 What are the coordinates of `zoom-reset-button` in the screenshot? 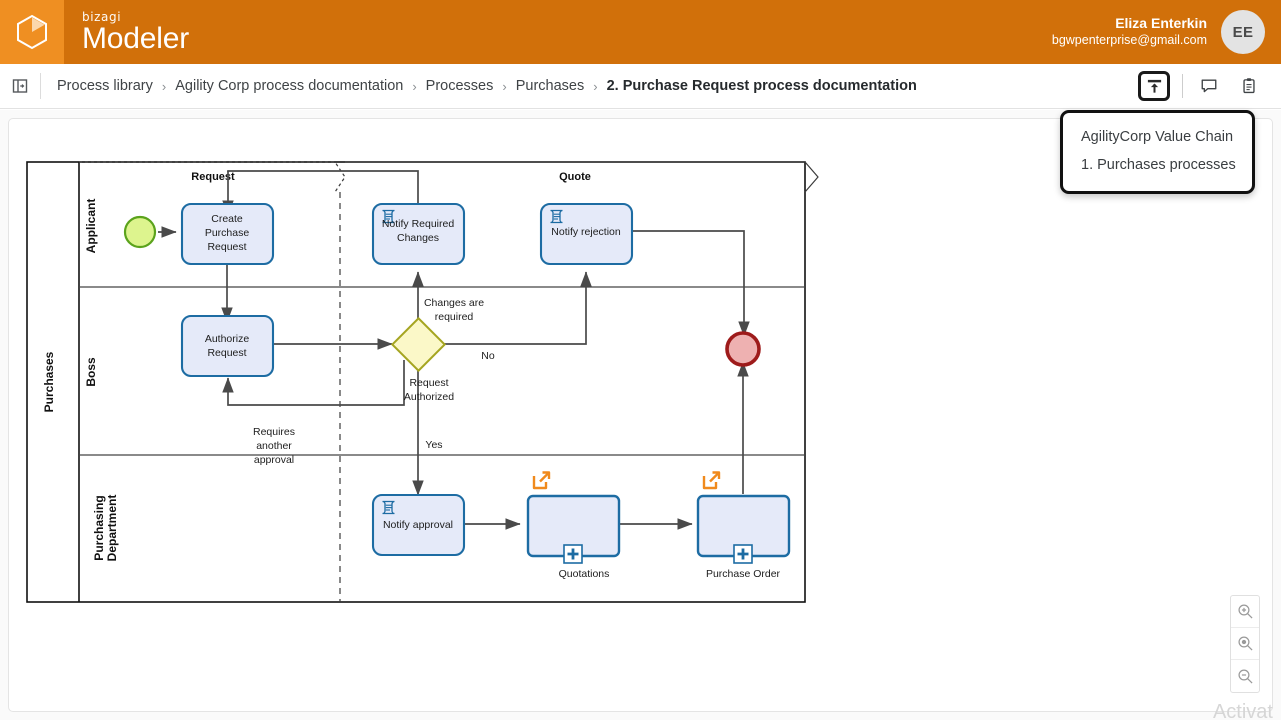 It's located at (1245, 644).